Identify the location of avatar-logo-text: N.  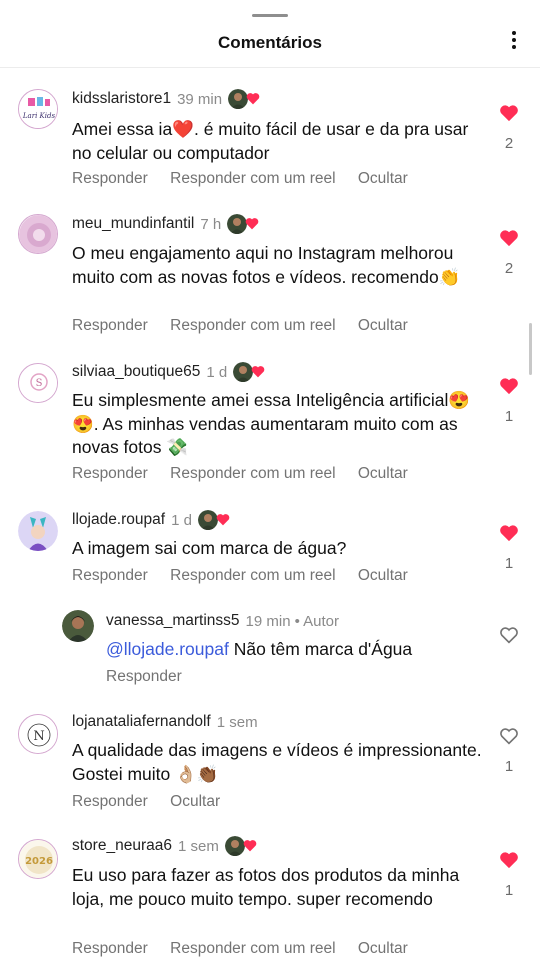
(38, 736).